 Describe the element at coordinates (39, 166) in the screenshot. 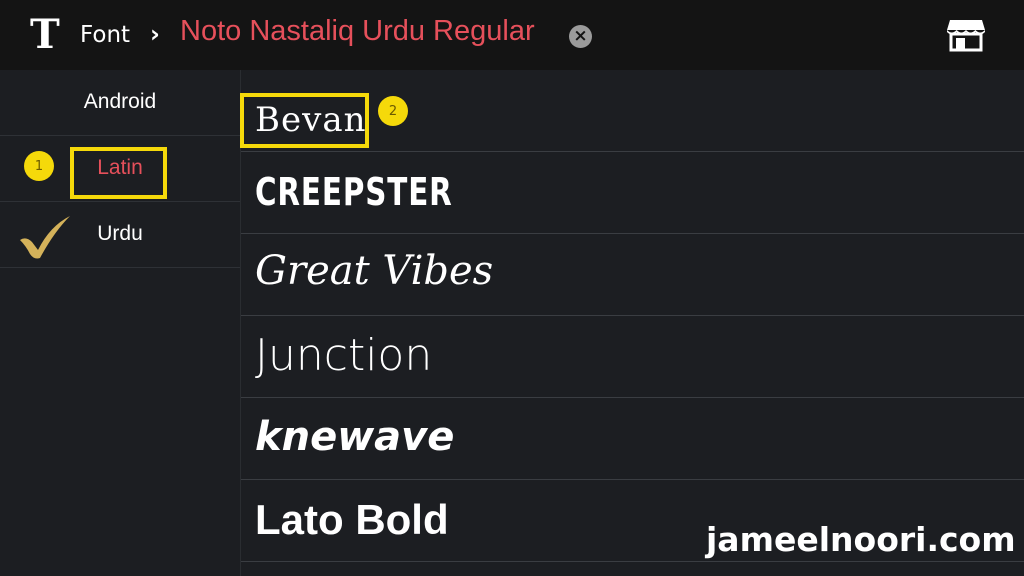

I see `step-badge: 1` at that location.